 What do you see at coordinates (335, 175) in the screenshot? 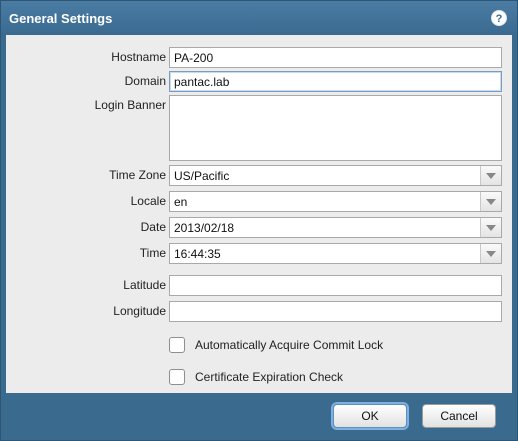
I see `time-zone-select: US/Pacific` at bounding box center [335, 175].